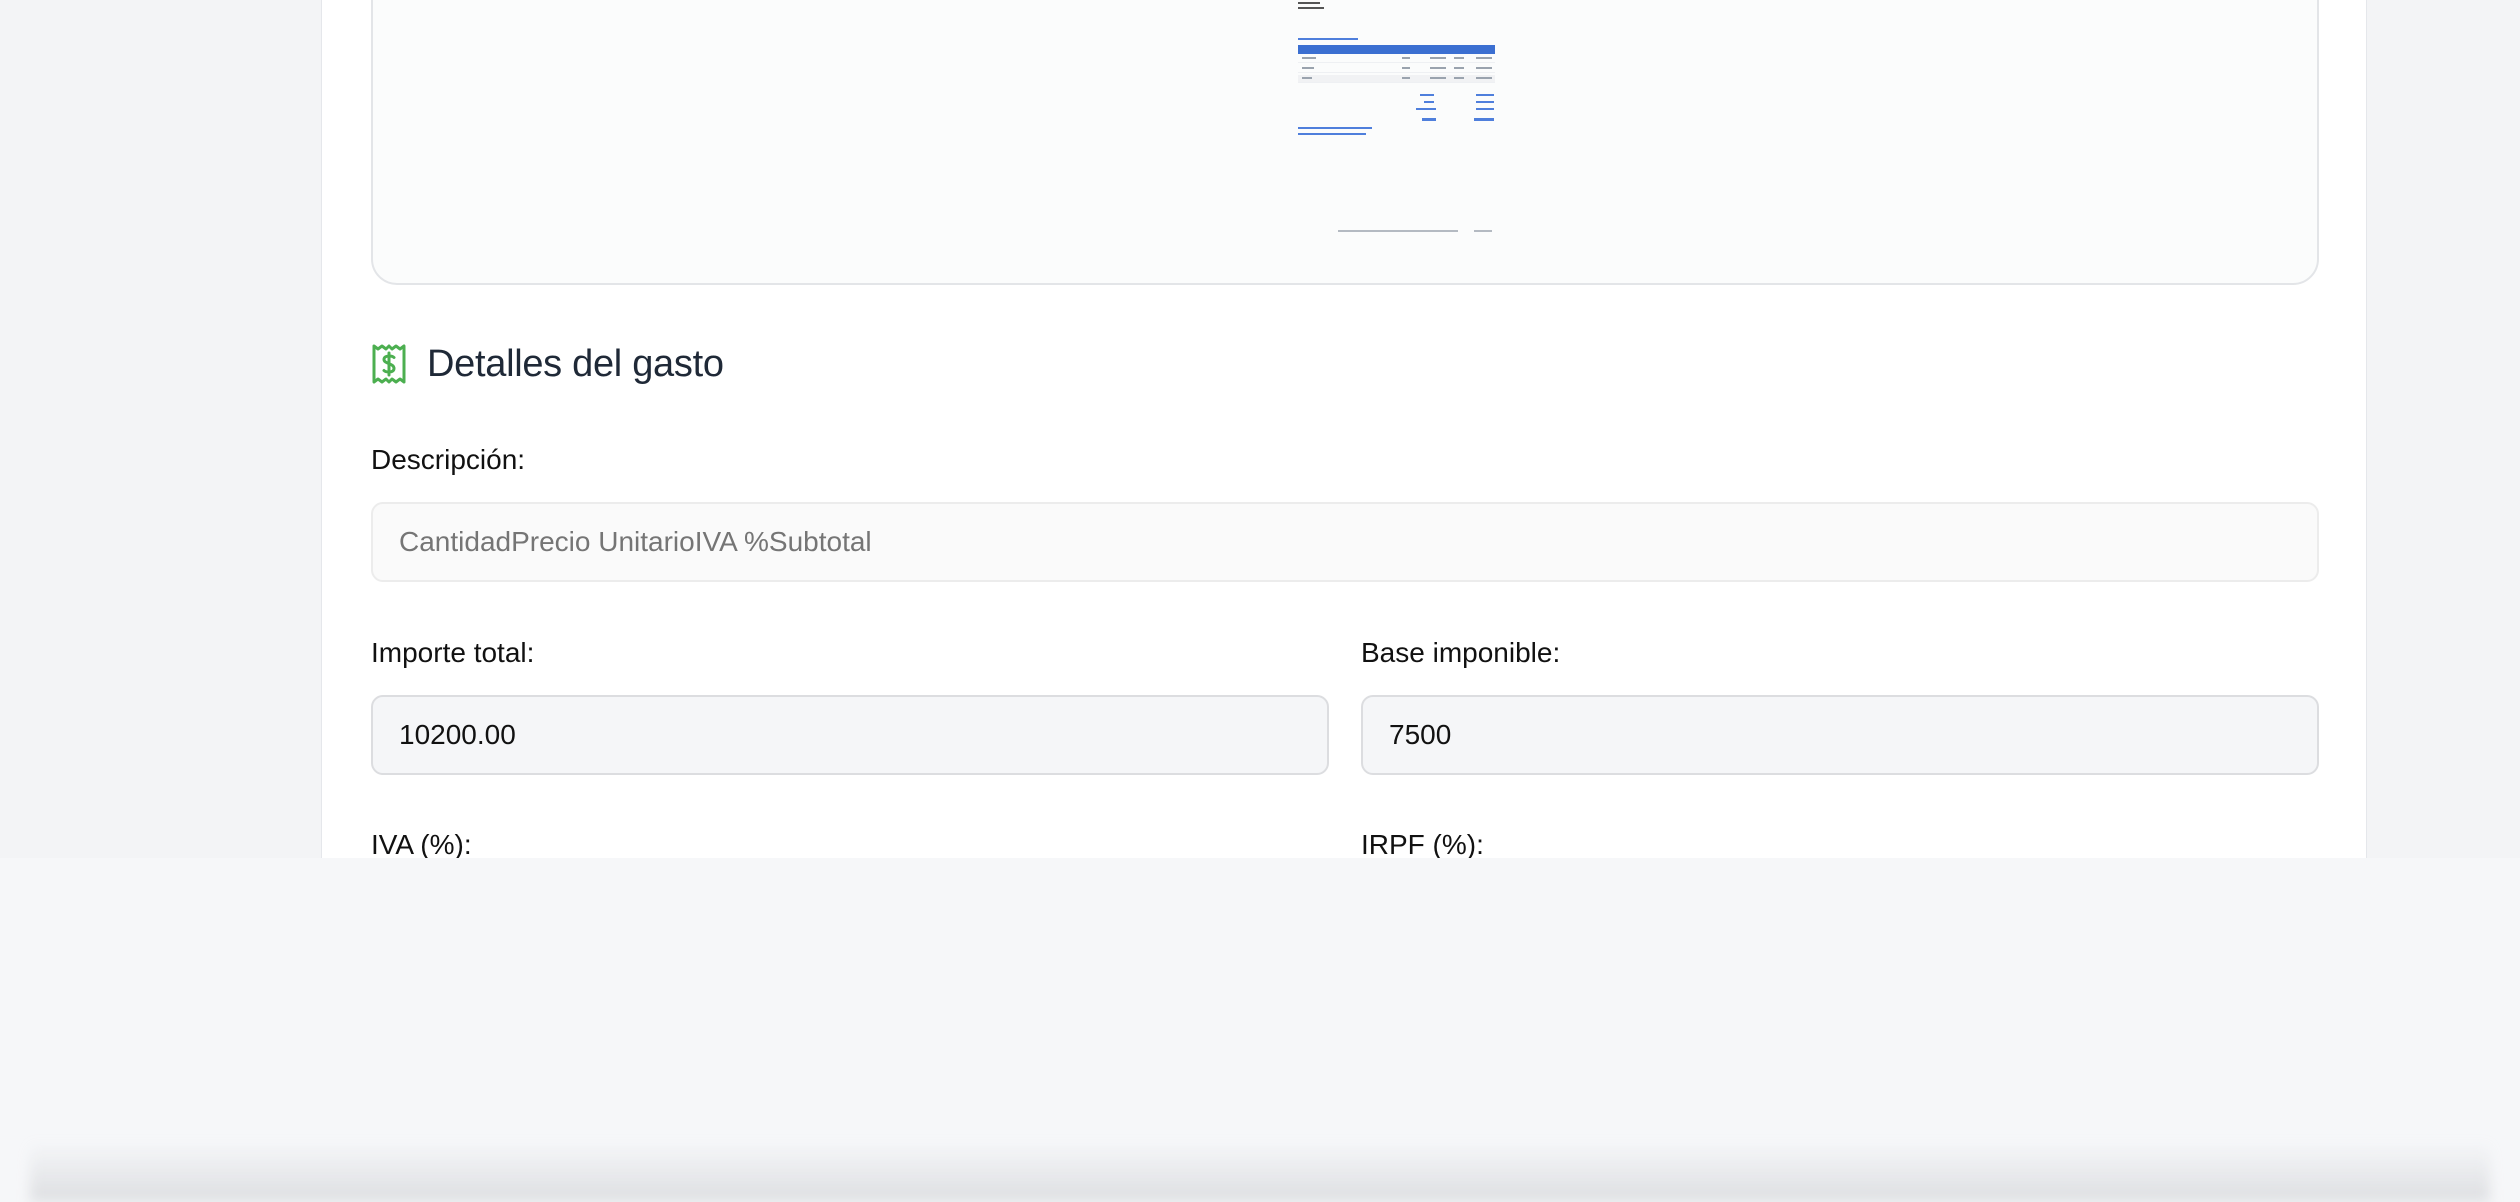 The width and height of the screenshot is (2520, 1202). I want to click on window-shadow, so click(1260, 1172).